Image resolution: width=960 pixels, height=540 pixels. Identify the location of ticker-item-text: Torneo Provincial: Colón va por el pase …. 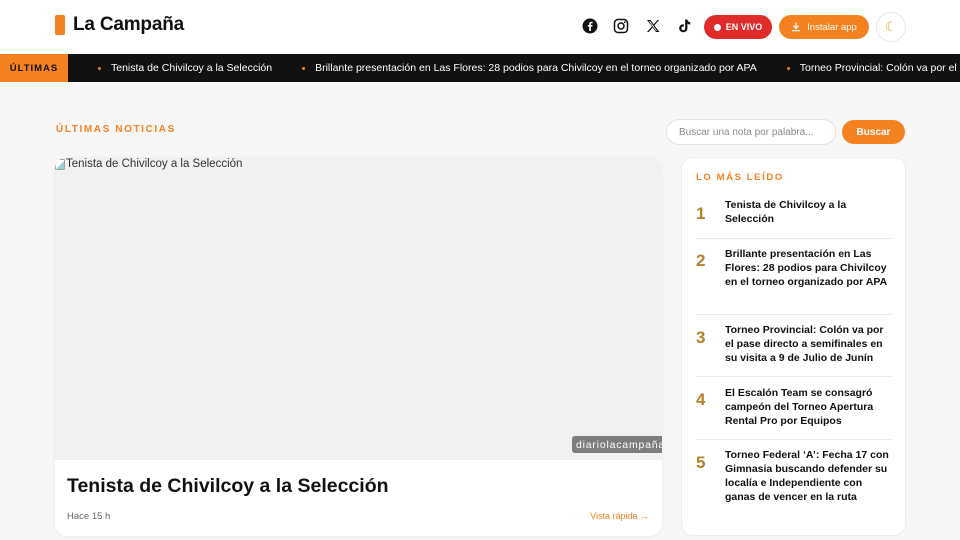
(879, 68).